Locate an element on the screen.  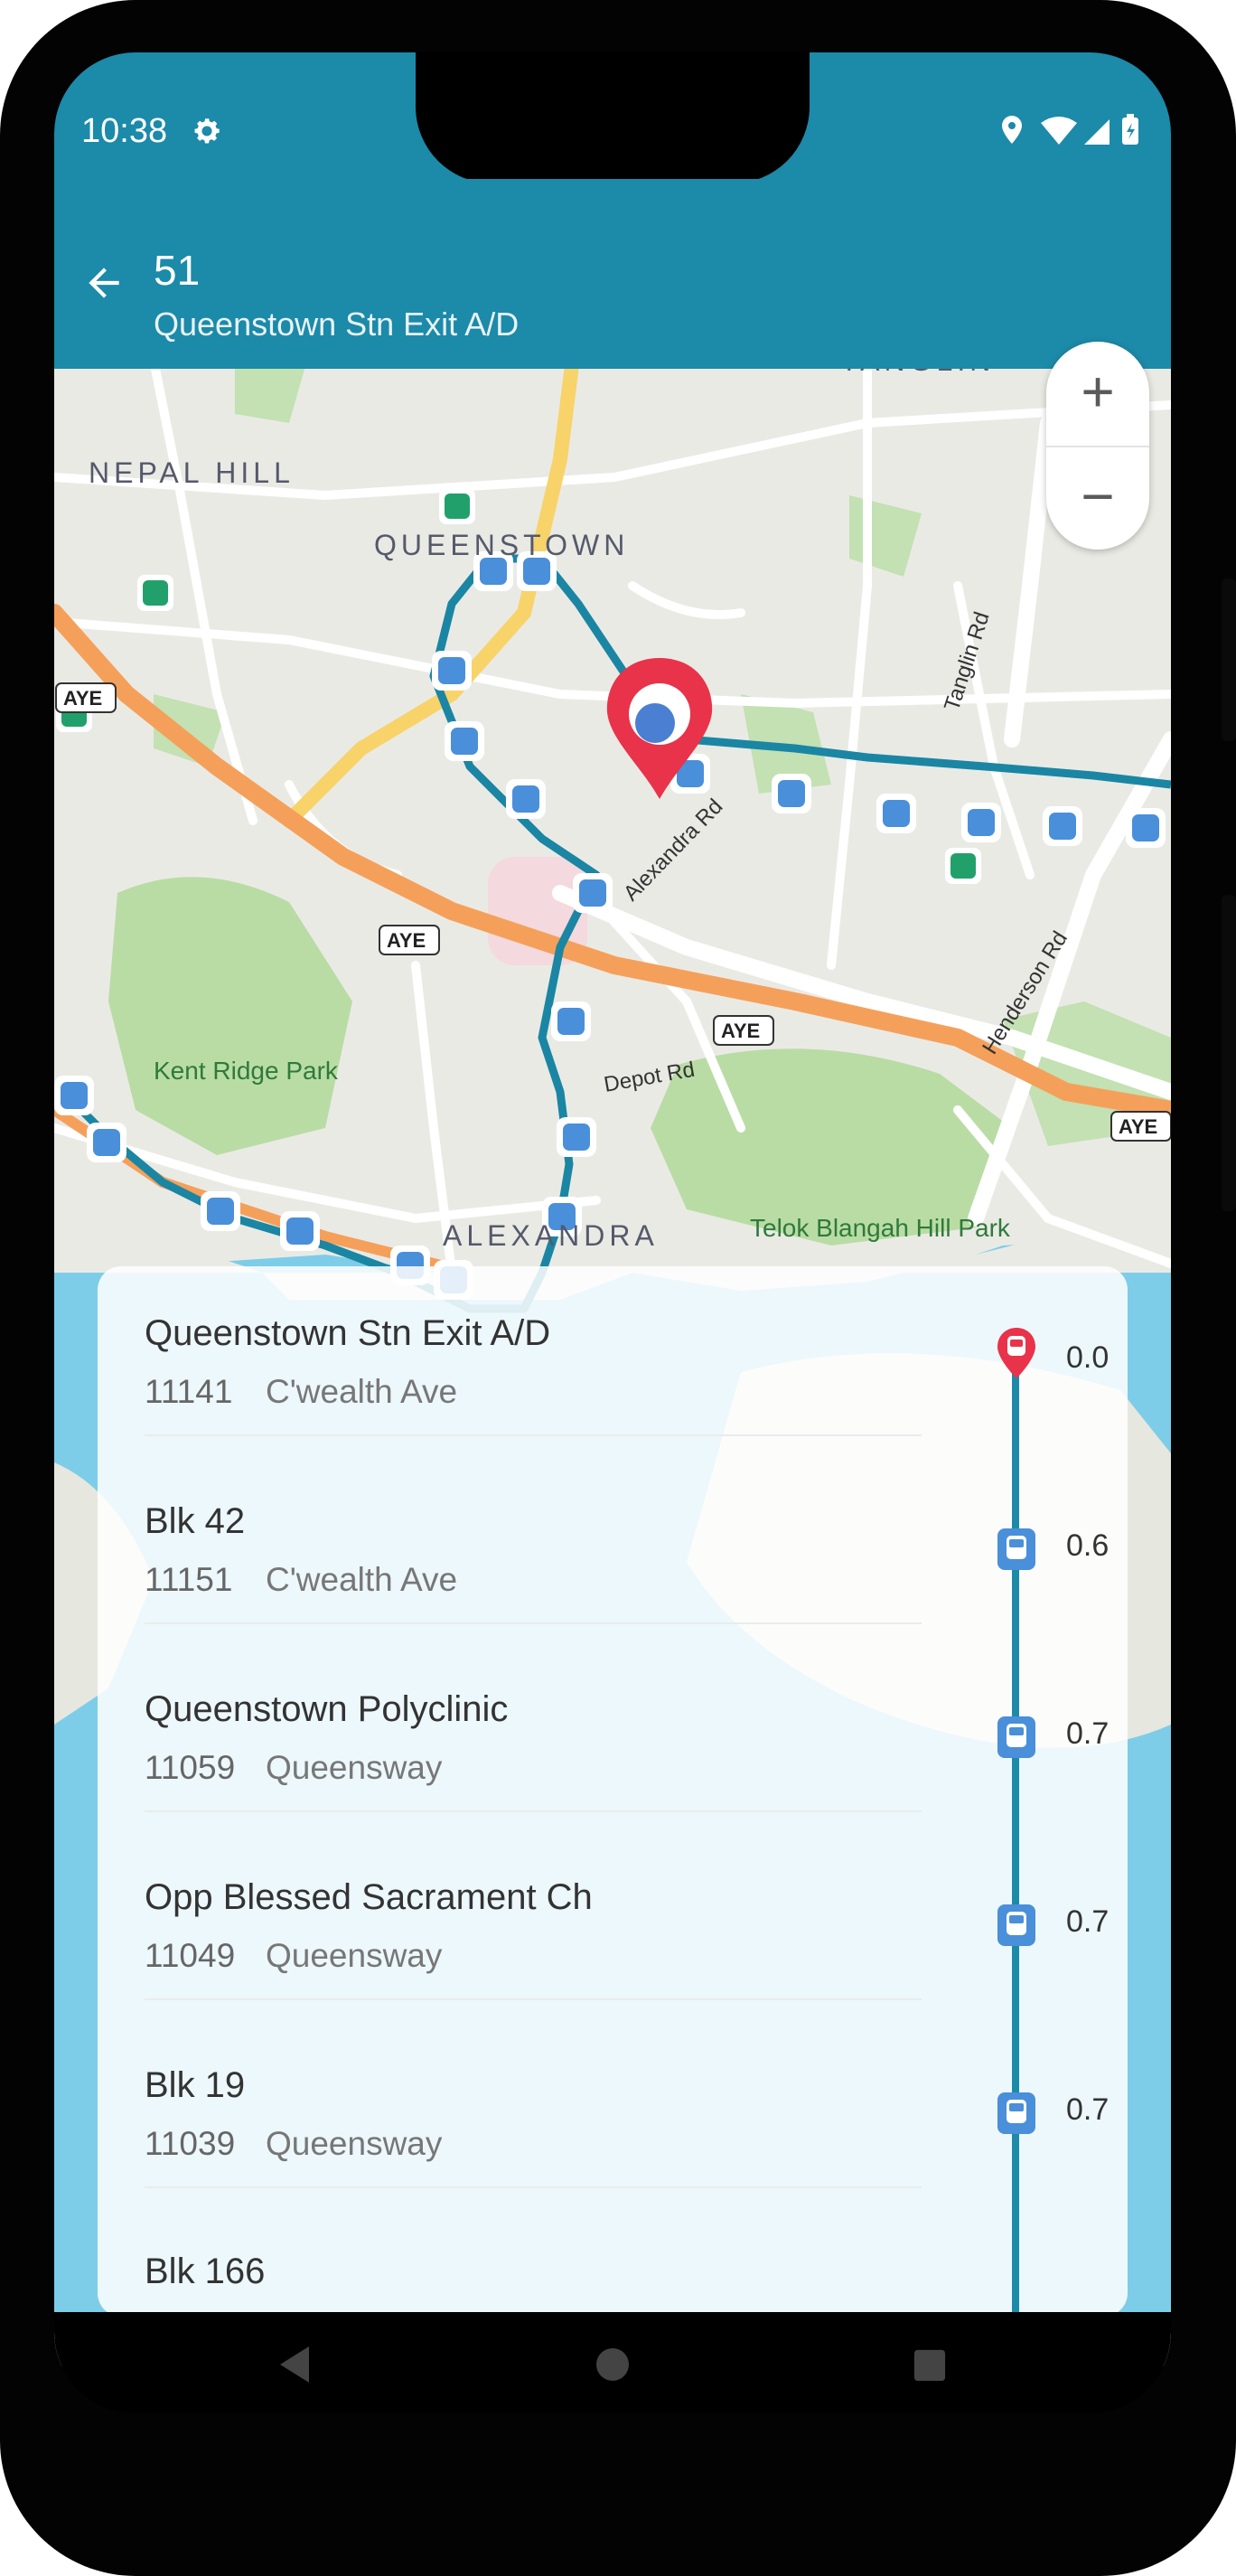
stop-code: 11141 is located at coordinates (189, 1391).